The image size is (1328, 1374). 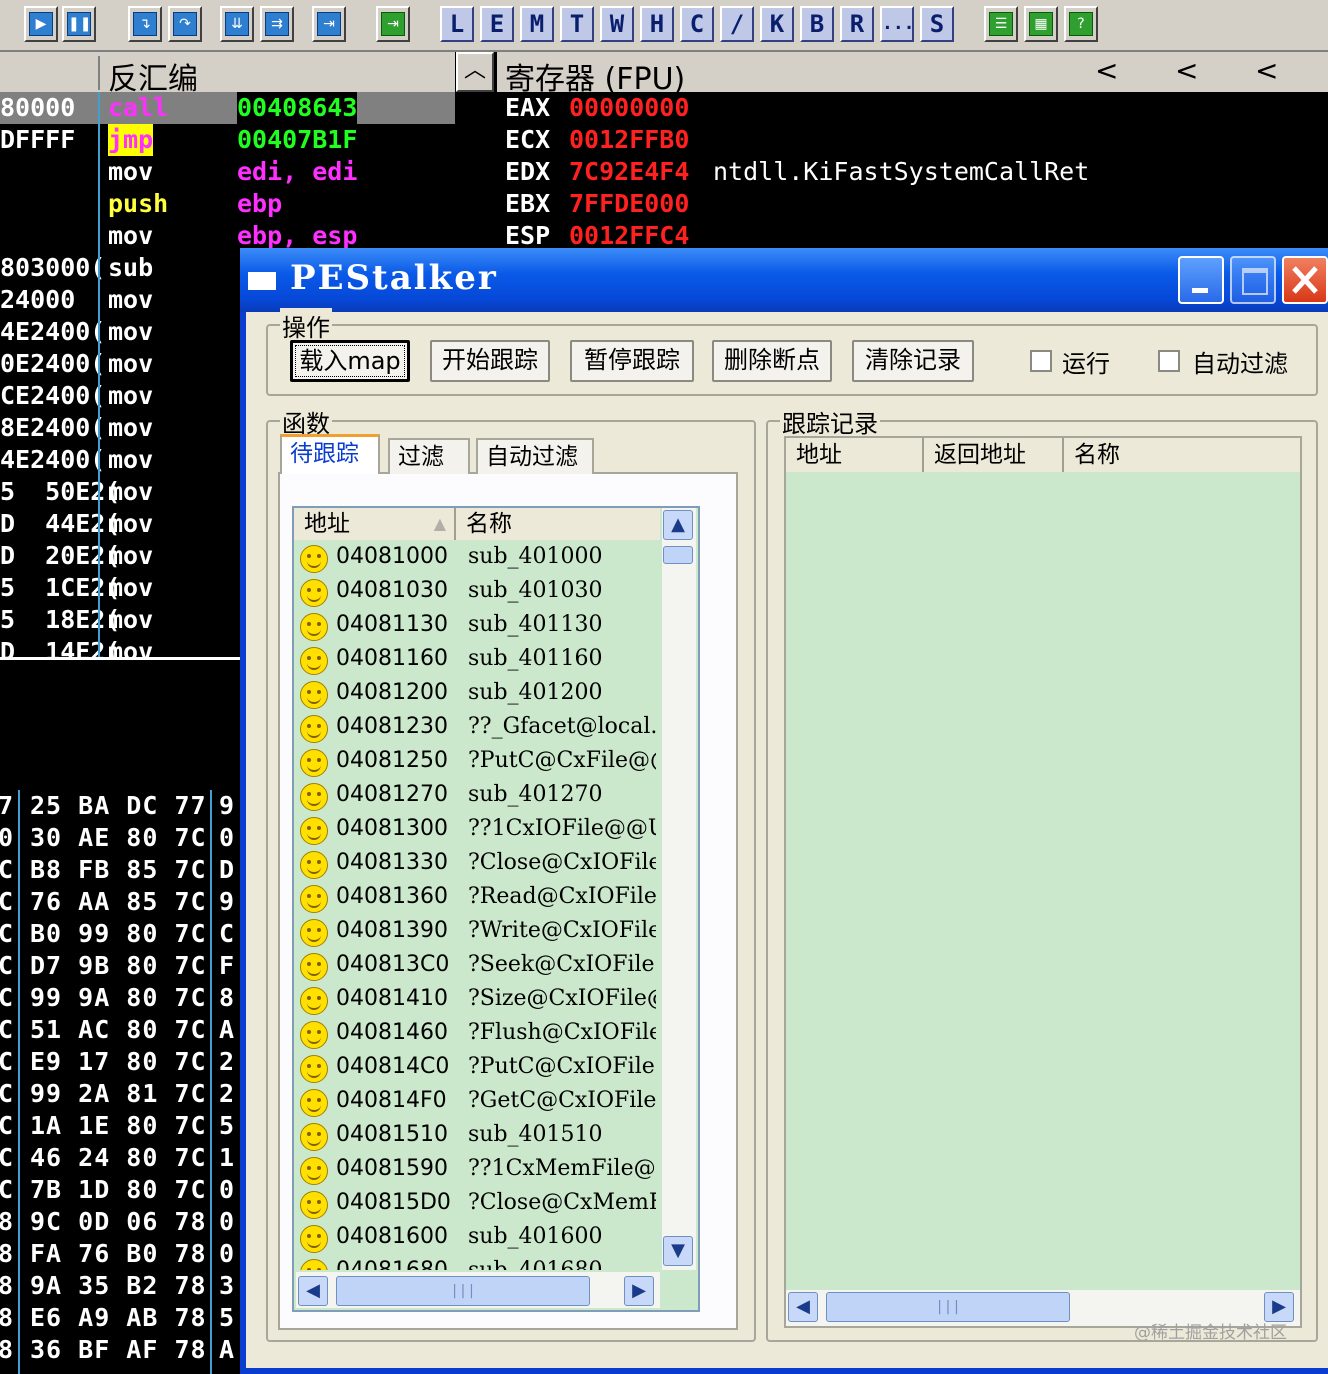 What do you see at coordinates (120, 838) in the screenshot?
I see `dump-line: 0 30 AE 80 7C 0` at bounding box center [120, 838].